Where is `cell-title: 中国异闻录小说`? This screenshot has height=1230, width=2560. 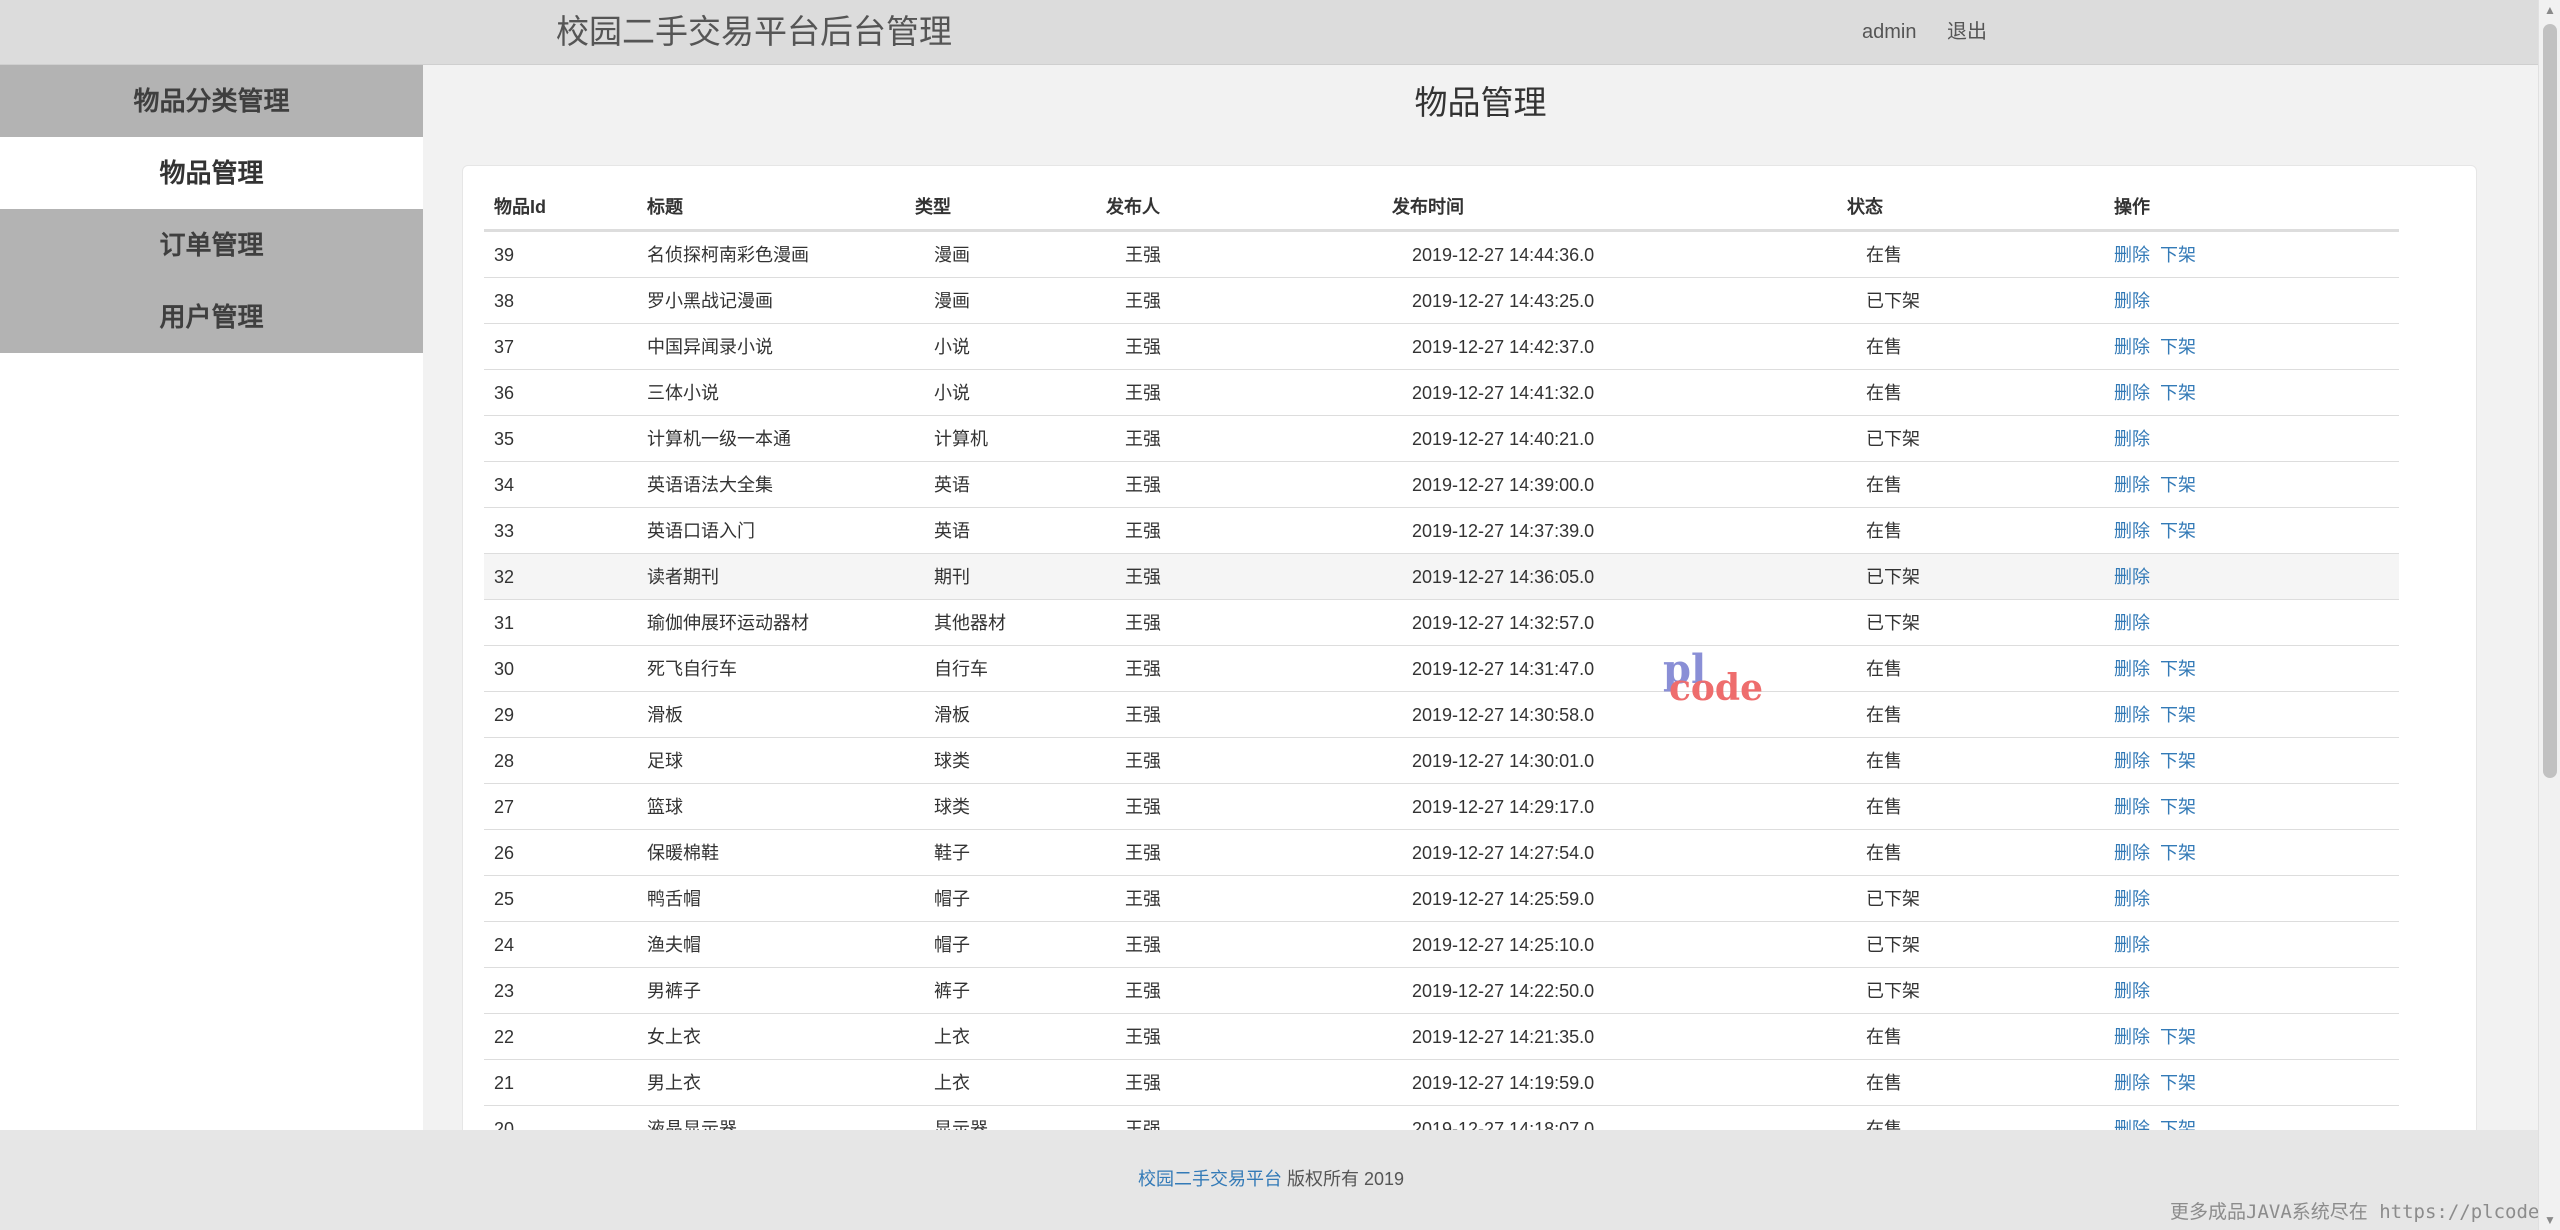 cell-title: 中国异闻录小说 is located at coordinates (710, 347).